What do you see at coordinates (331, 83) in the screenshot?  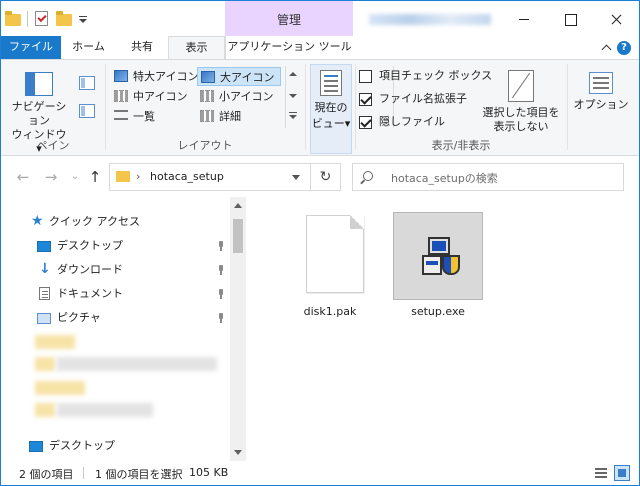 I see `current-view-icon` at bounding box center [331, 83].